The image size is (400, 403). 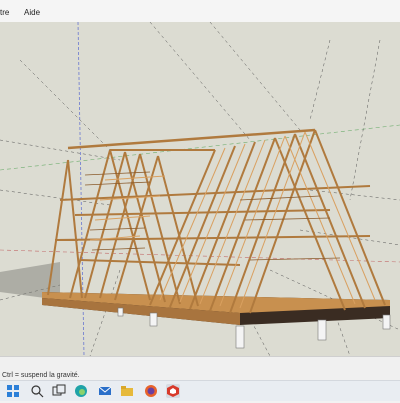 I want to click on file-explorer-icon, so click(x=127, y=391).